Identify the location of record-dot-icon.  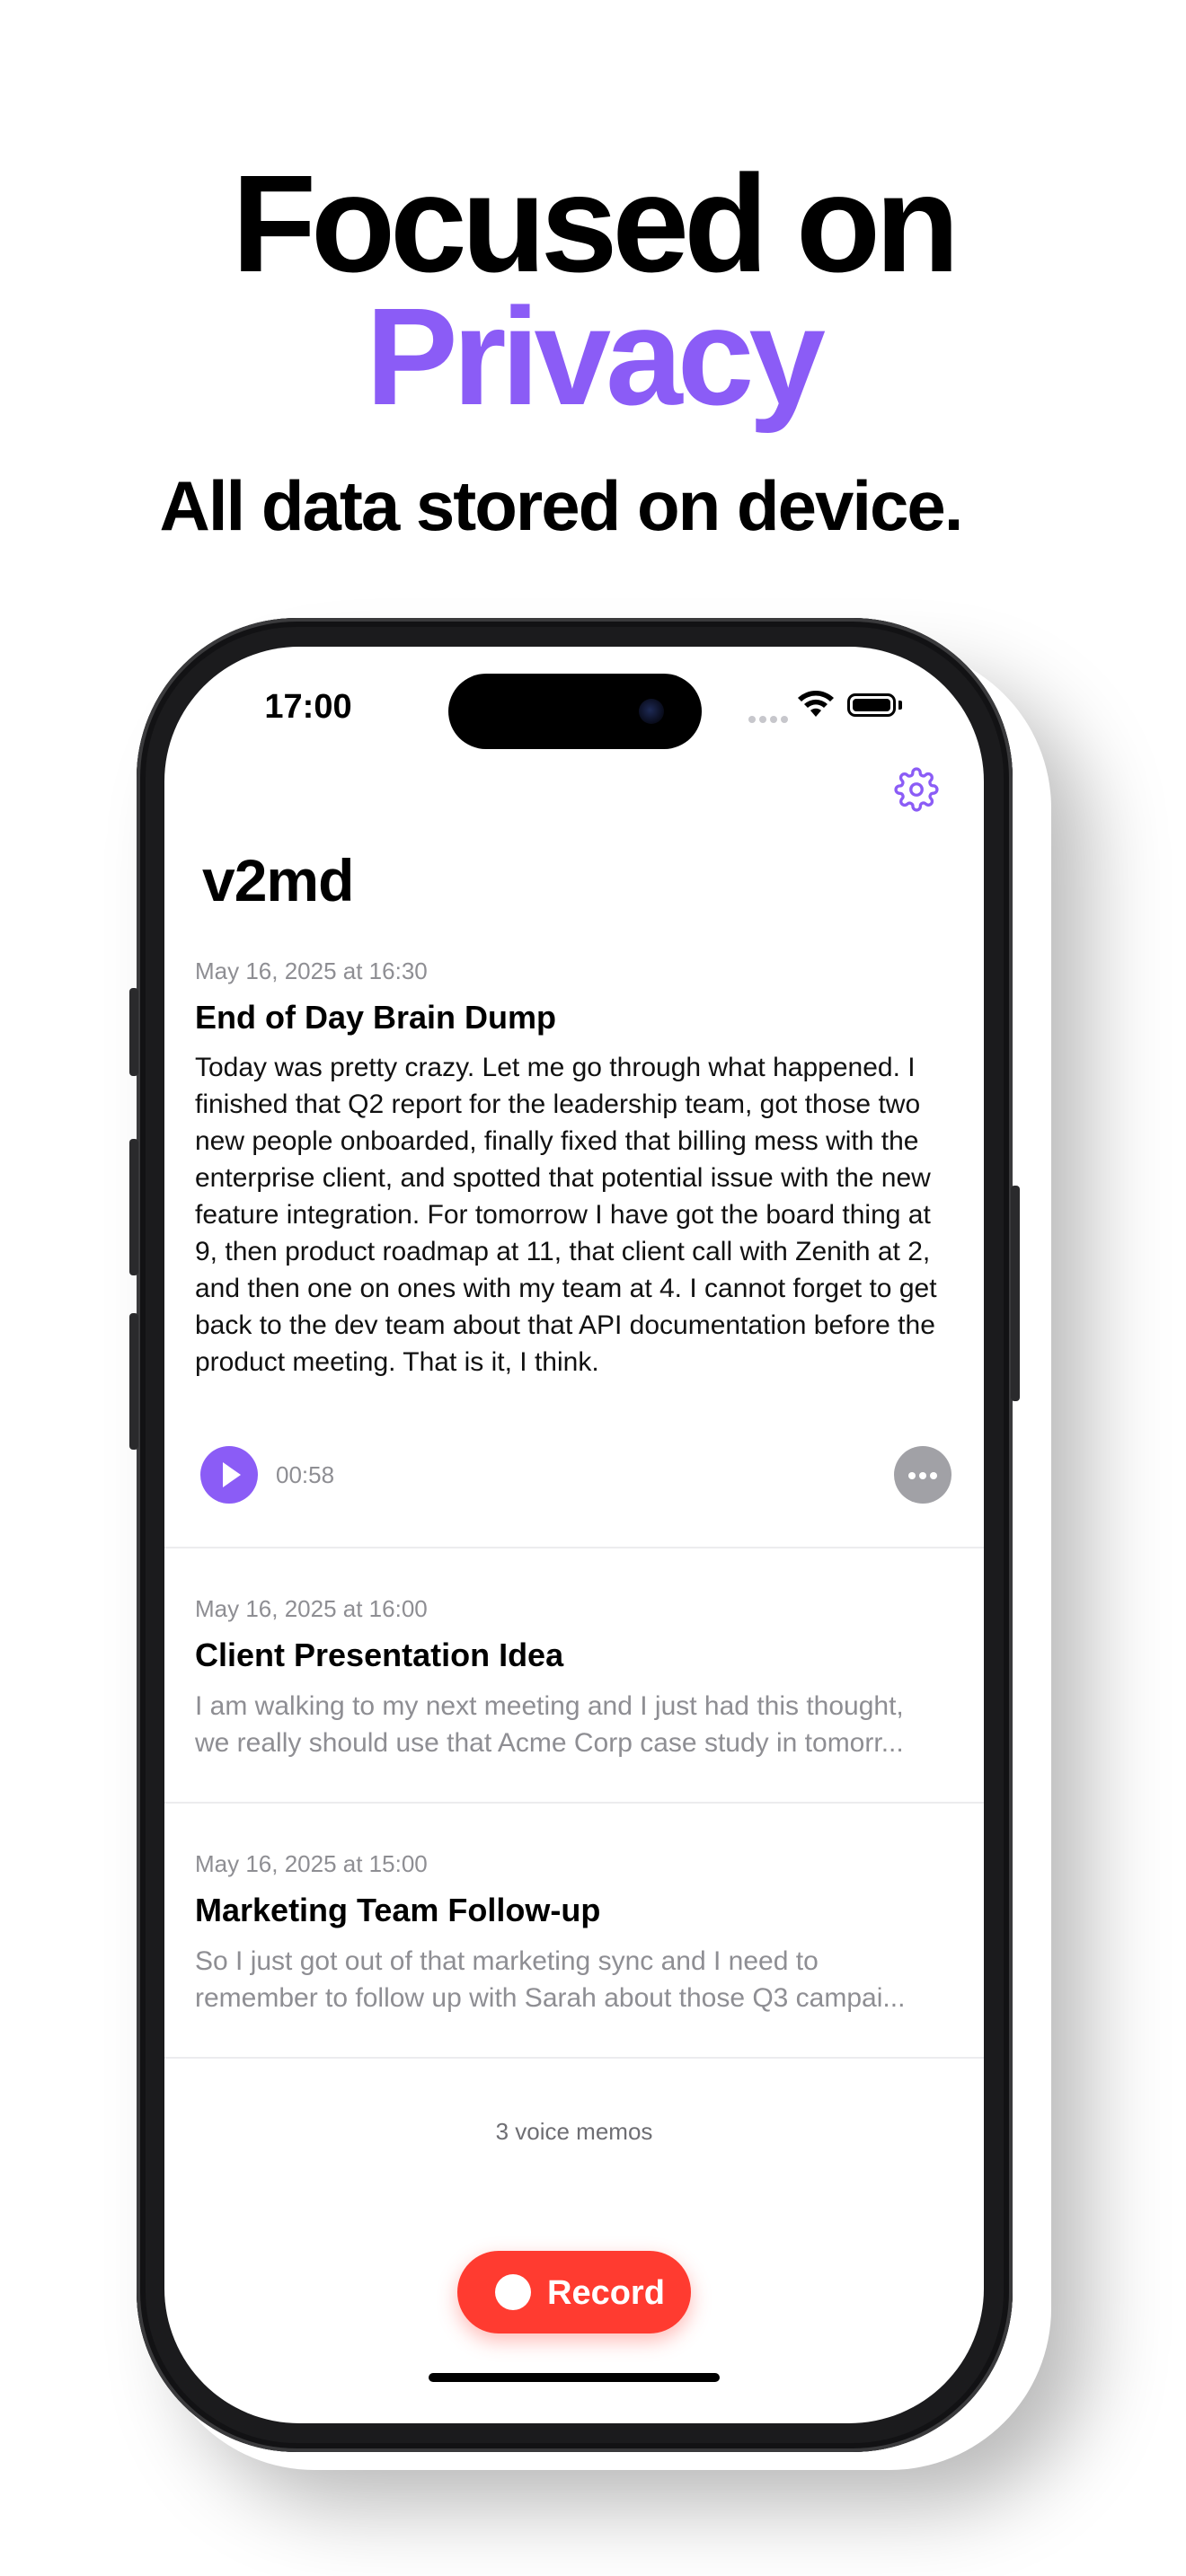
(513, 2292).